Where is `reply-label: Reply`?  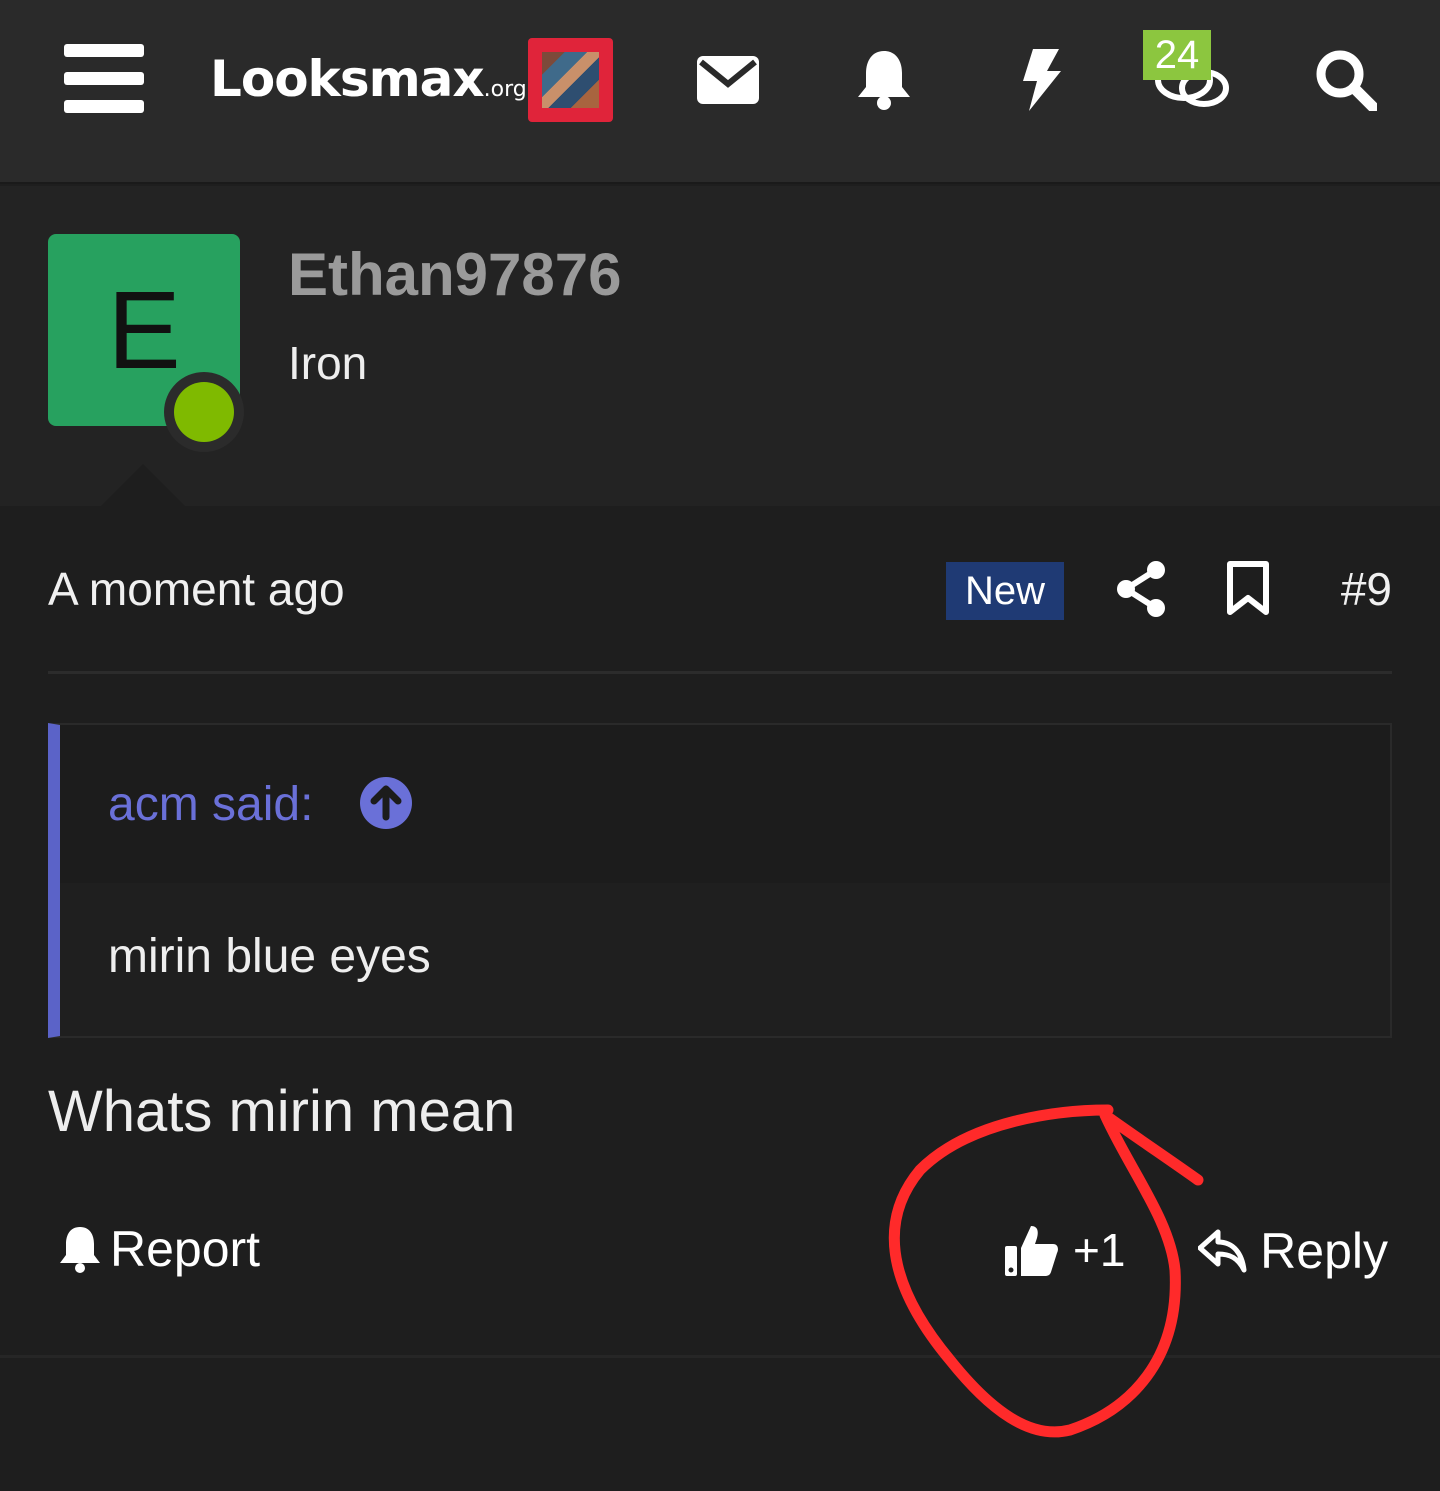
reply-label: Reply is located at coordinates (1324, 1251).